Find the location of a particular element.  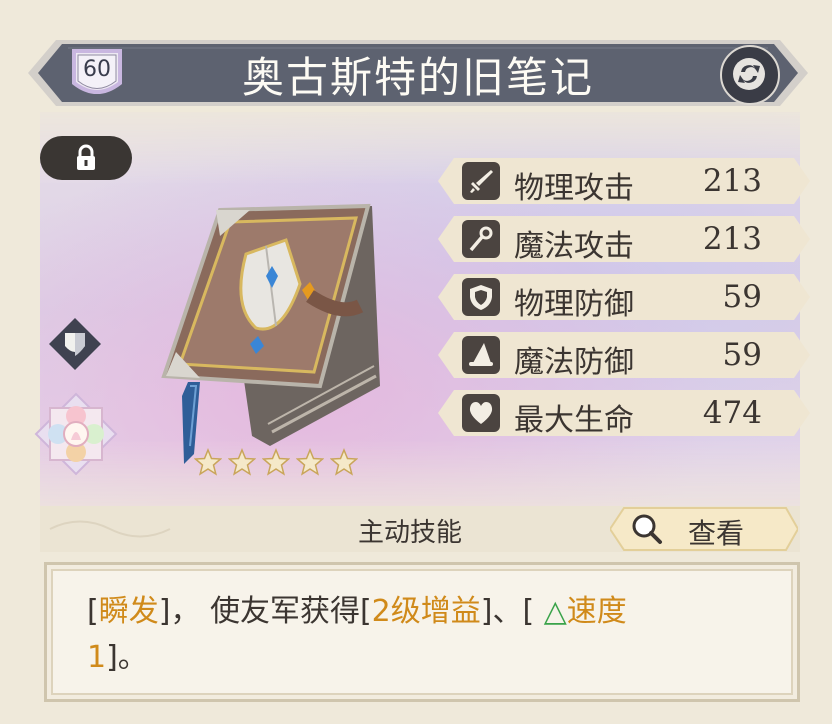

view-skill-button: 查看 is located at coordinates (704, 529).